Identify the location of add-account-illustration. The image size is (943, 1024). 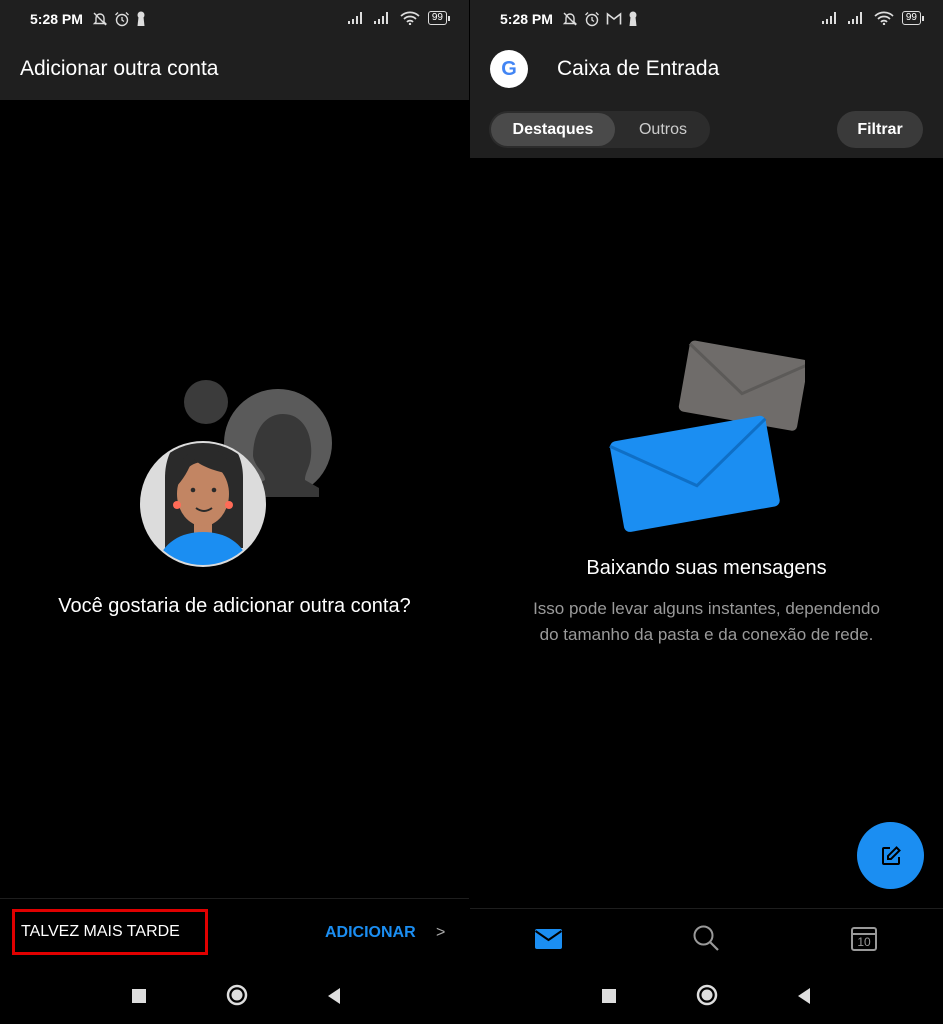
(236, 473).